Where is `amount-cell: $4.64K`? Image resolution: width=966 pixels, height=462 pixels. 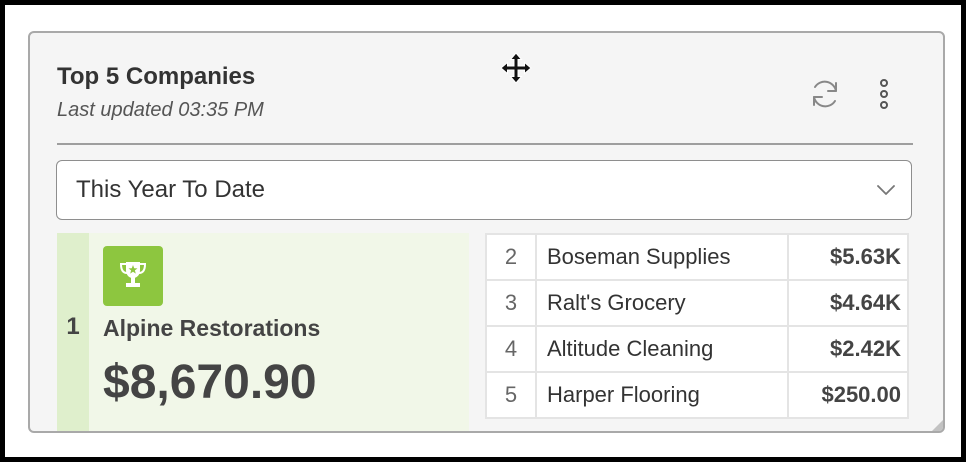
amount-cell: $4.64K is located at coordinates (848, 303).